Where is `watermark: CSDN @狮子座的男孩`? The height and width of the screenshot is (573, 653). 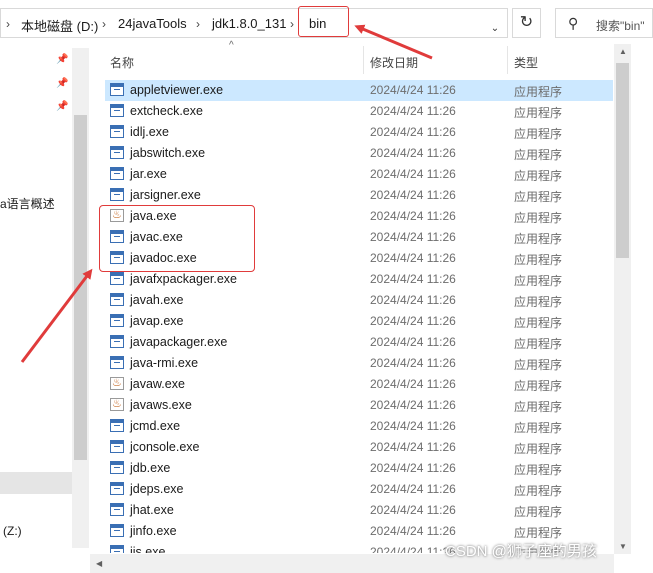
watermark: CSDN @狮子座的男孩 is located at coordinates (521, 551).